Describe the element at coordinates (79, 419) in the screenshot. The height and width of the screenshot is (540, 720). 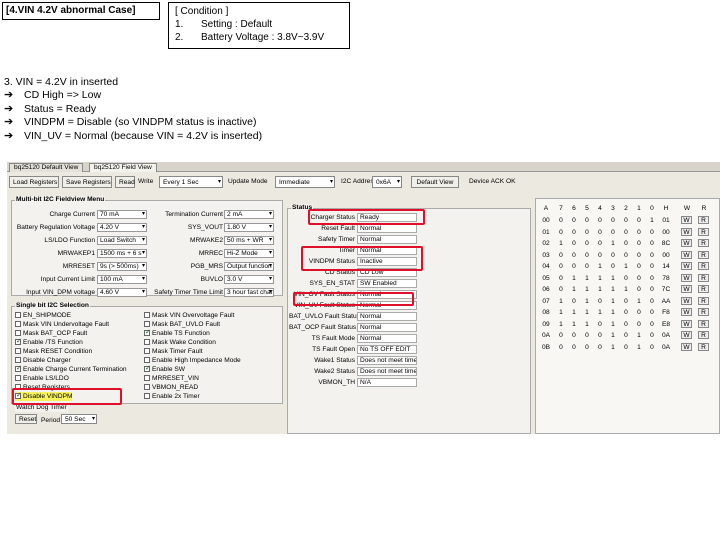
I see `period-select: 50 Sec` at that location.